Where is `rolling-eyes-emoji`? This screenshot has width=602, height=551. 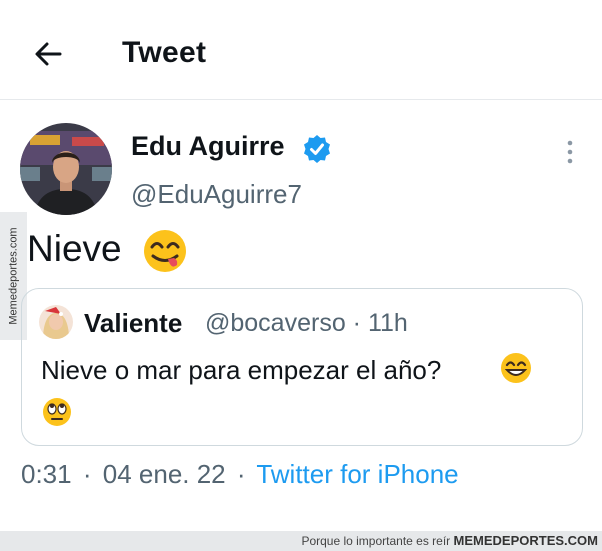
rolling-eyes-emoji is located at coordinates (57, 412).